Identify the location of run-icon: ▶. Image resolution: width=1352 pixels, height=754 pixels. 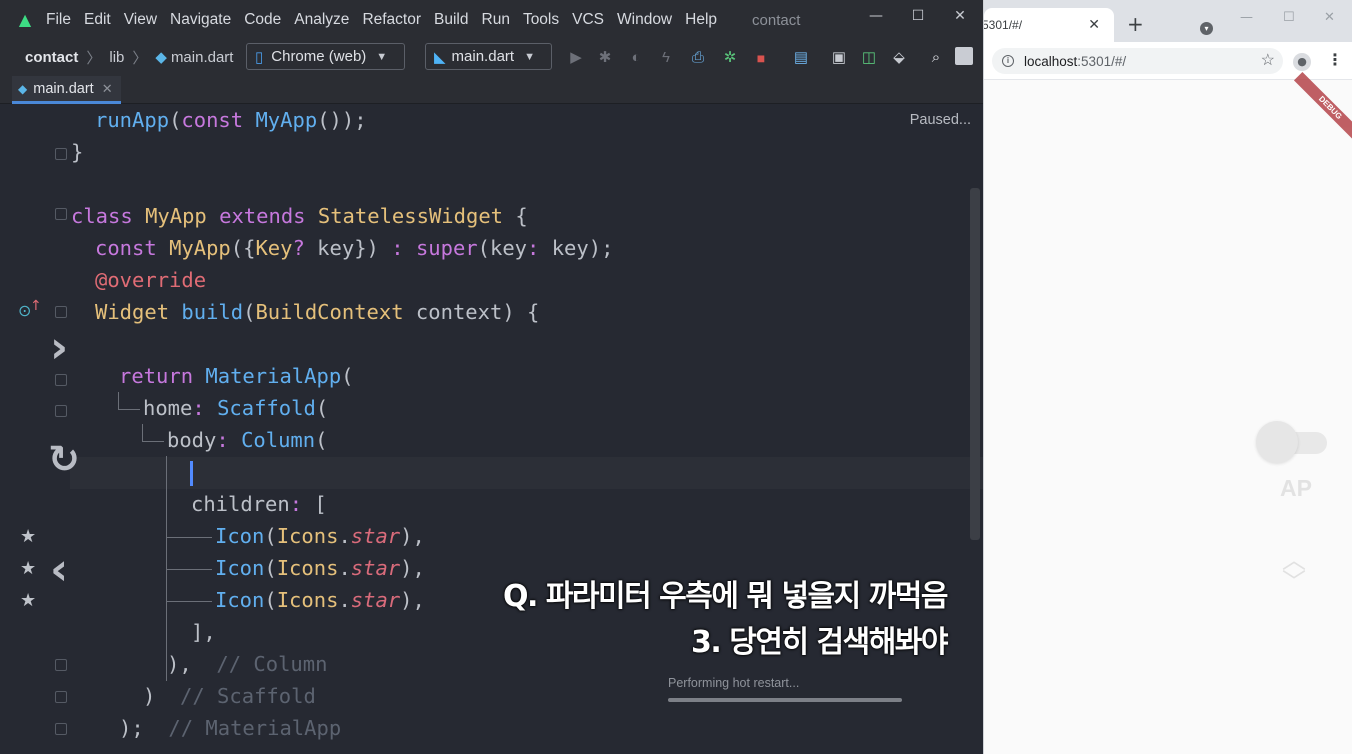
(576, 58).